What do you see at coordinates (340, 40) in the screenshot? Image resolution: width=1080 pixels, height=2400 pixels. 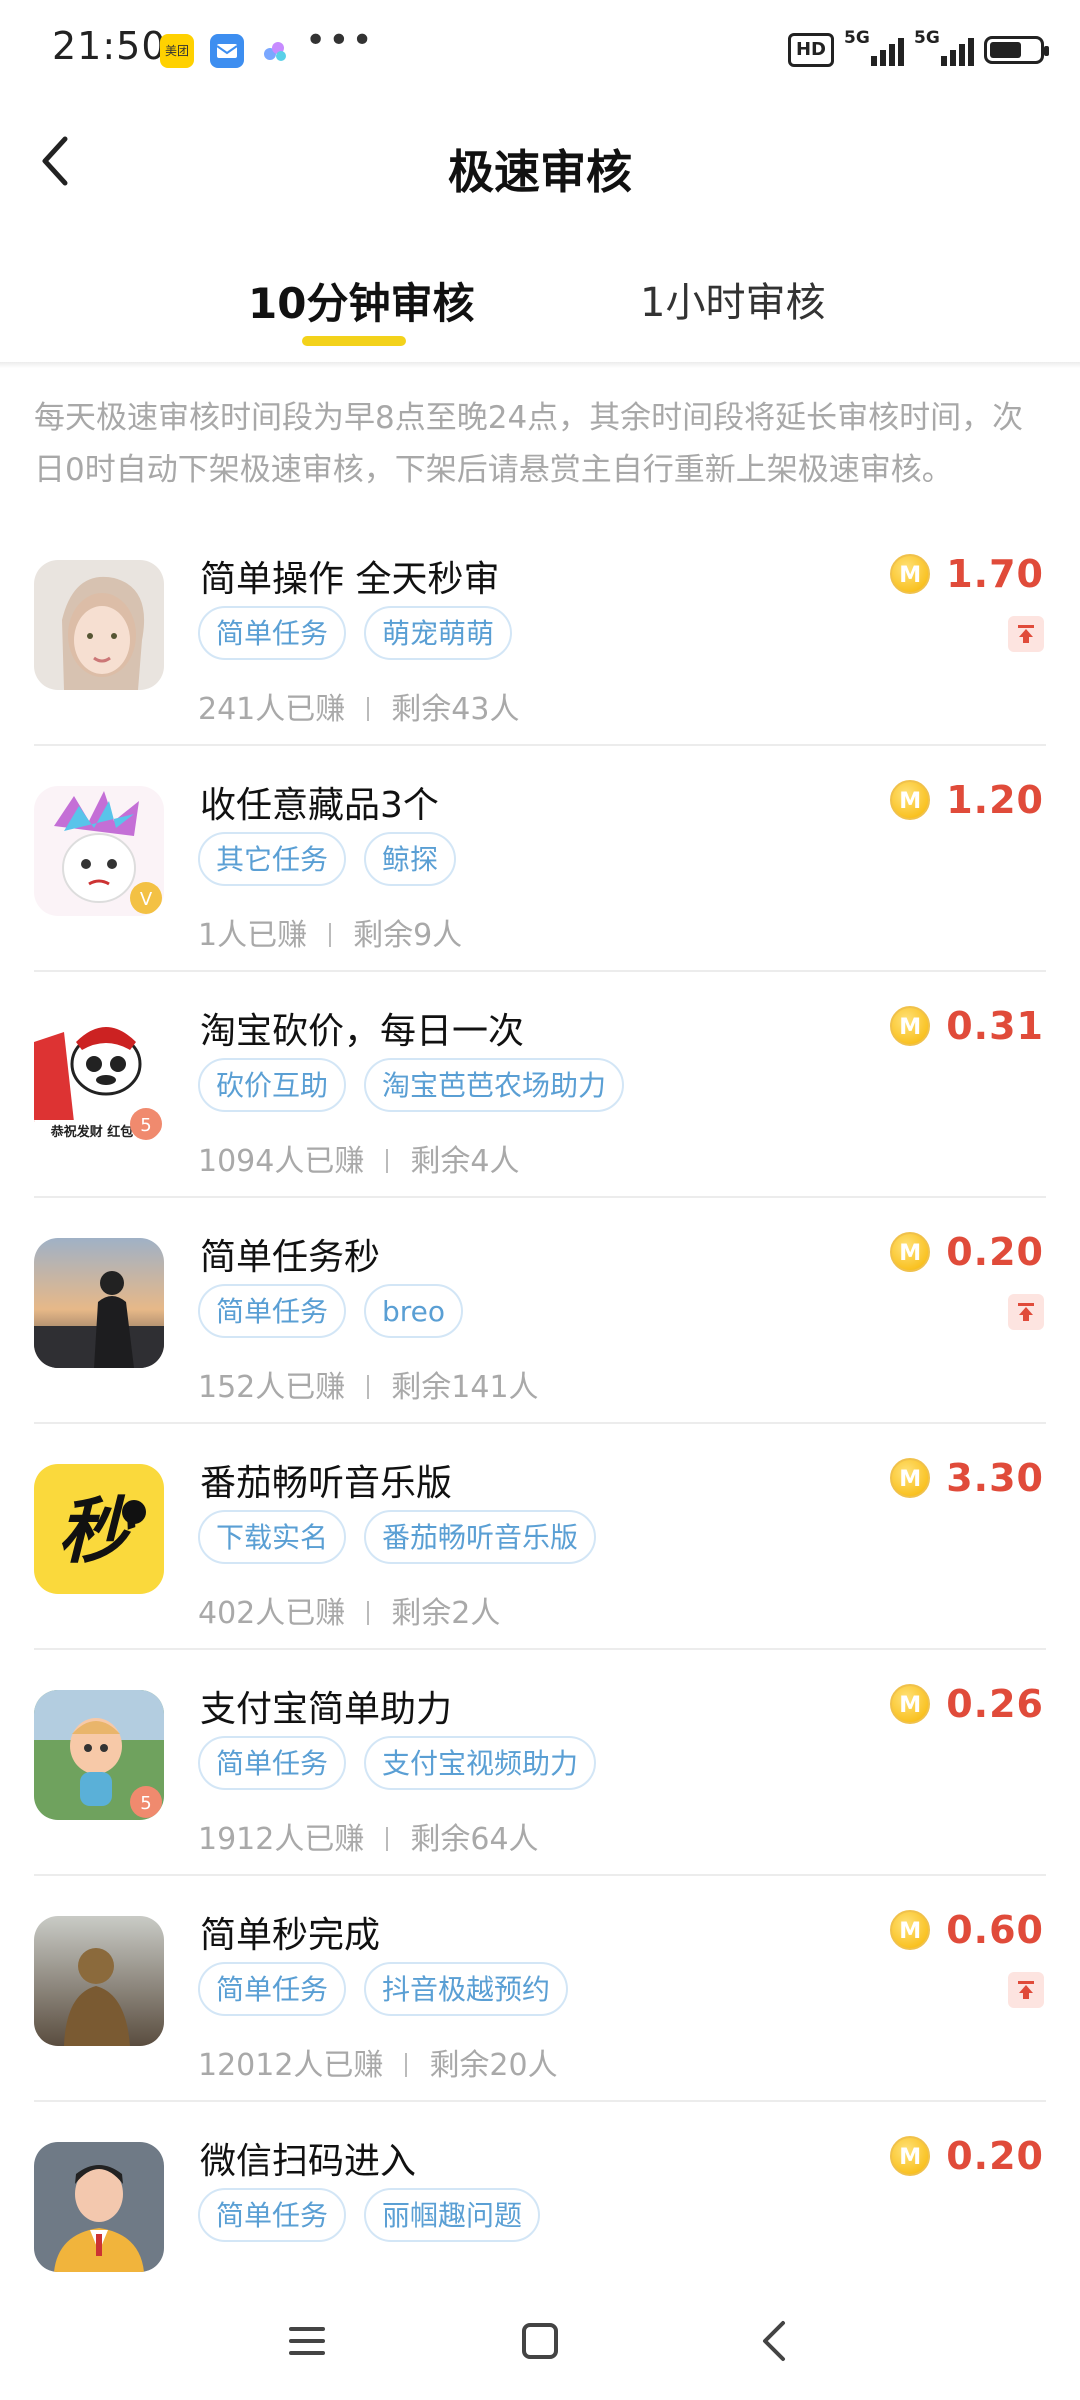 I see `more-notifications-icon: •••` at bounding box center [340, 40].